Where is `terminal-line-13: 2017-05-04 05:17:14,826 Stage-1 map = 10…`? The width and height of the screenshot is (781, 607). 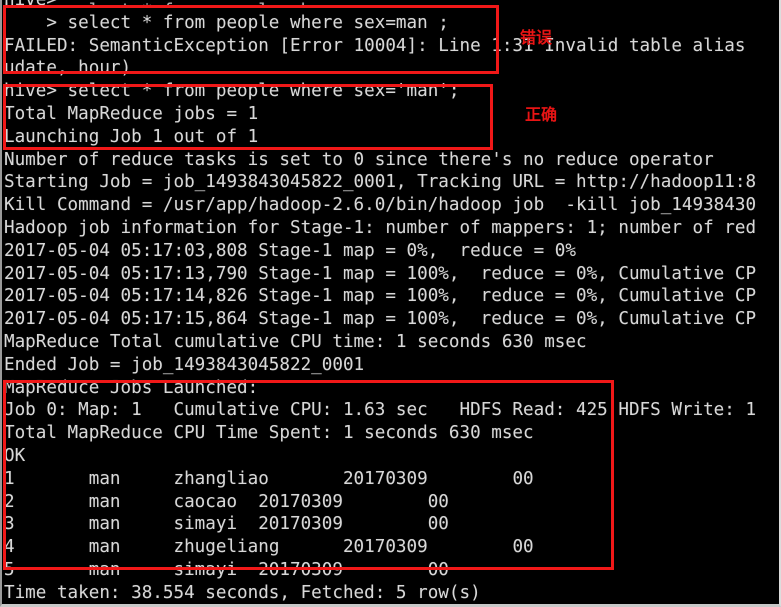
terminal-line-13: 2017-05-04 05:17:14,826 Stage-1 map = 10… is located at coordinates (380, 296).